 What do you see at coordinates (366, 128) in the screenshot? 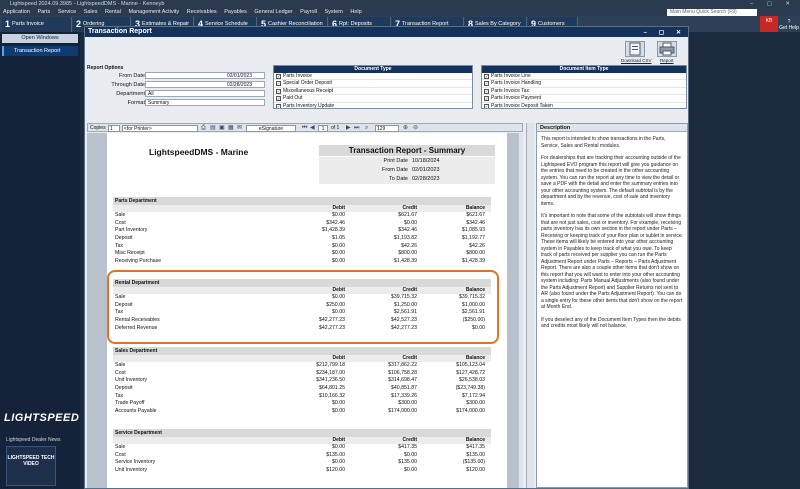
I see `search-icon: ⌕` at bounding box center [366, 128].